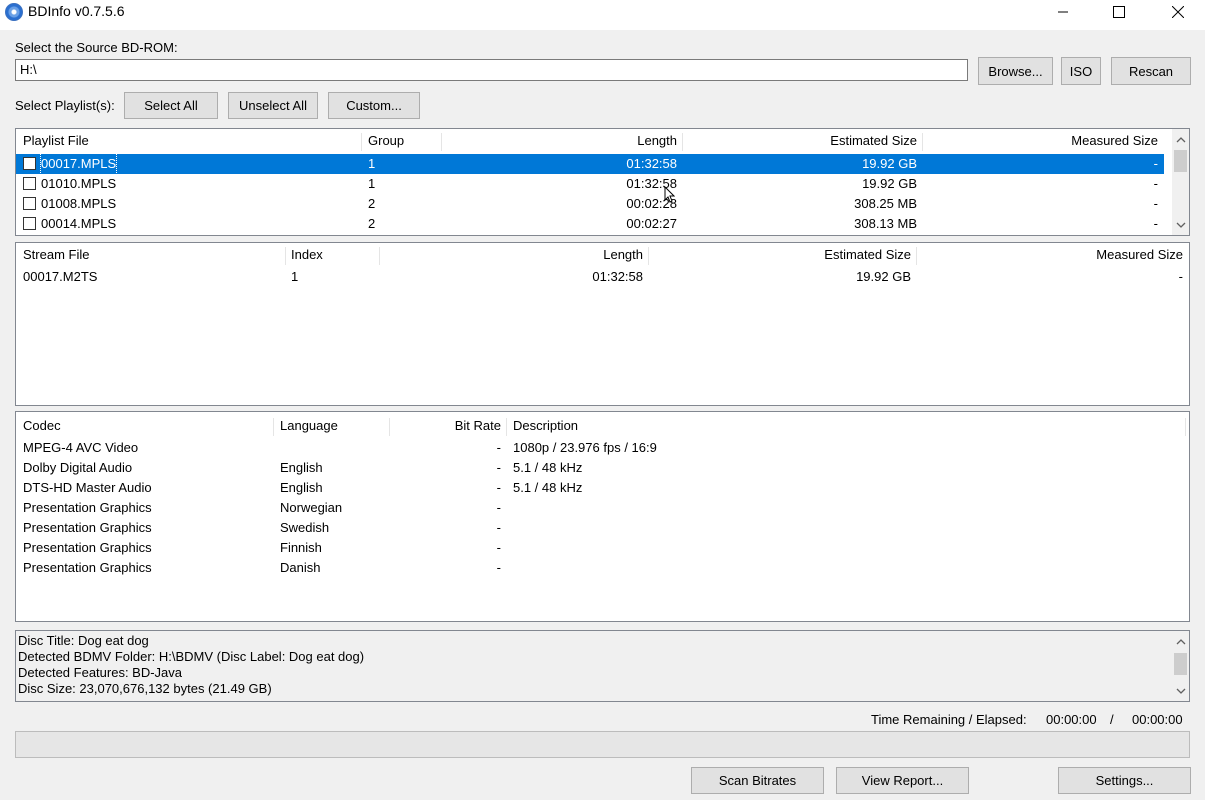  Describe the element at coordinates (56, 141) in the screenshot. I see `header-playlist-file: Playlist File` at that location.